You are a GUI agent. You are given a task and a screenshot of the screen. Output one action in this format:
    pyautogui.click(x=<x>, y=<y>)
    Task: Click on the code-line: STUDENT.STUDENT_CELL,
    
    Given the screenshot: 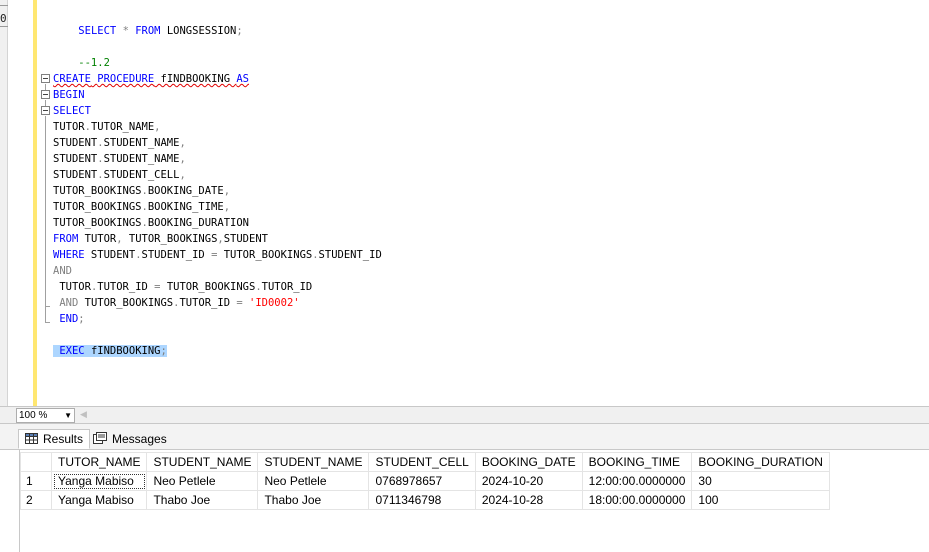 What is the action you would take?
    pyautogui.click(x=119, y=175)
    